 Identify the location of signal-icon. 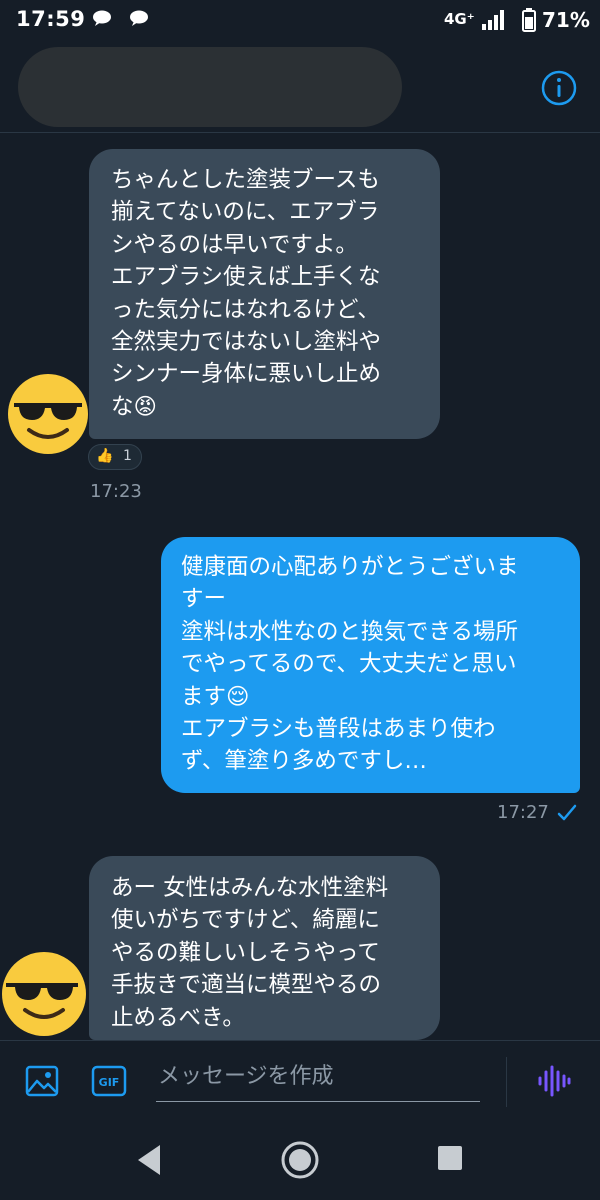
(493, 20).